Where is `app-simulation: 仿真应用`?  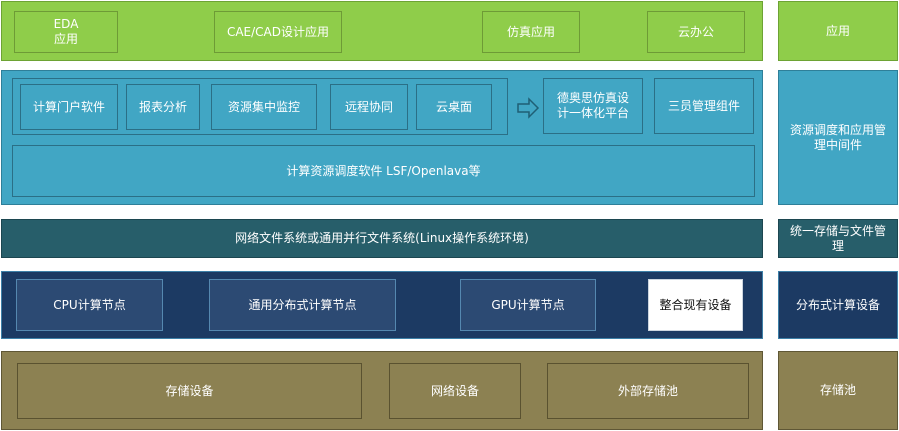 app-simulation: 仿真应用 is located at coordinates (531, 32).